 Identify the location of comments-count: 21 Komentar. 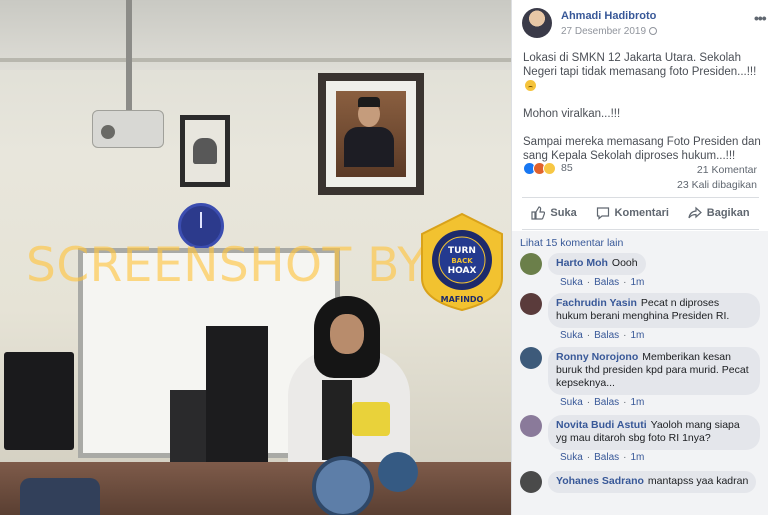
(717, 170).